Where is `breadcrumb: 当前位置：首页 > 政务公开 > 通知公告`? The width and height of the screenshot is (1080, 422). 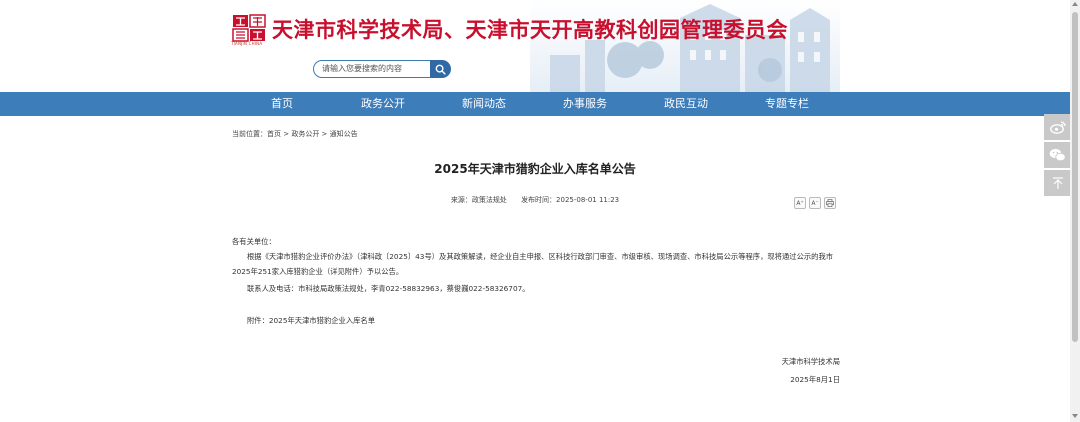
breadcrumb: 当前位置：首页 > 政务公开 > 通知公告 is located at coordinates (295, 134).